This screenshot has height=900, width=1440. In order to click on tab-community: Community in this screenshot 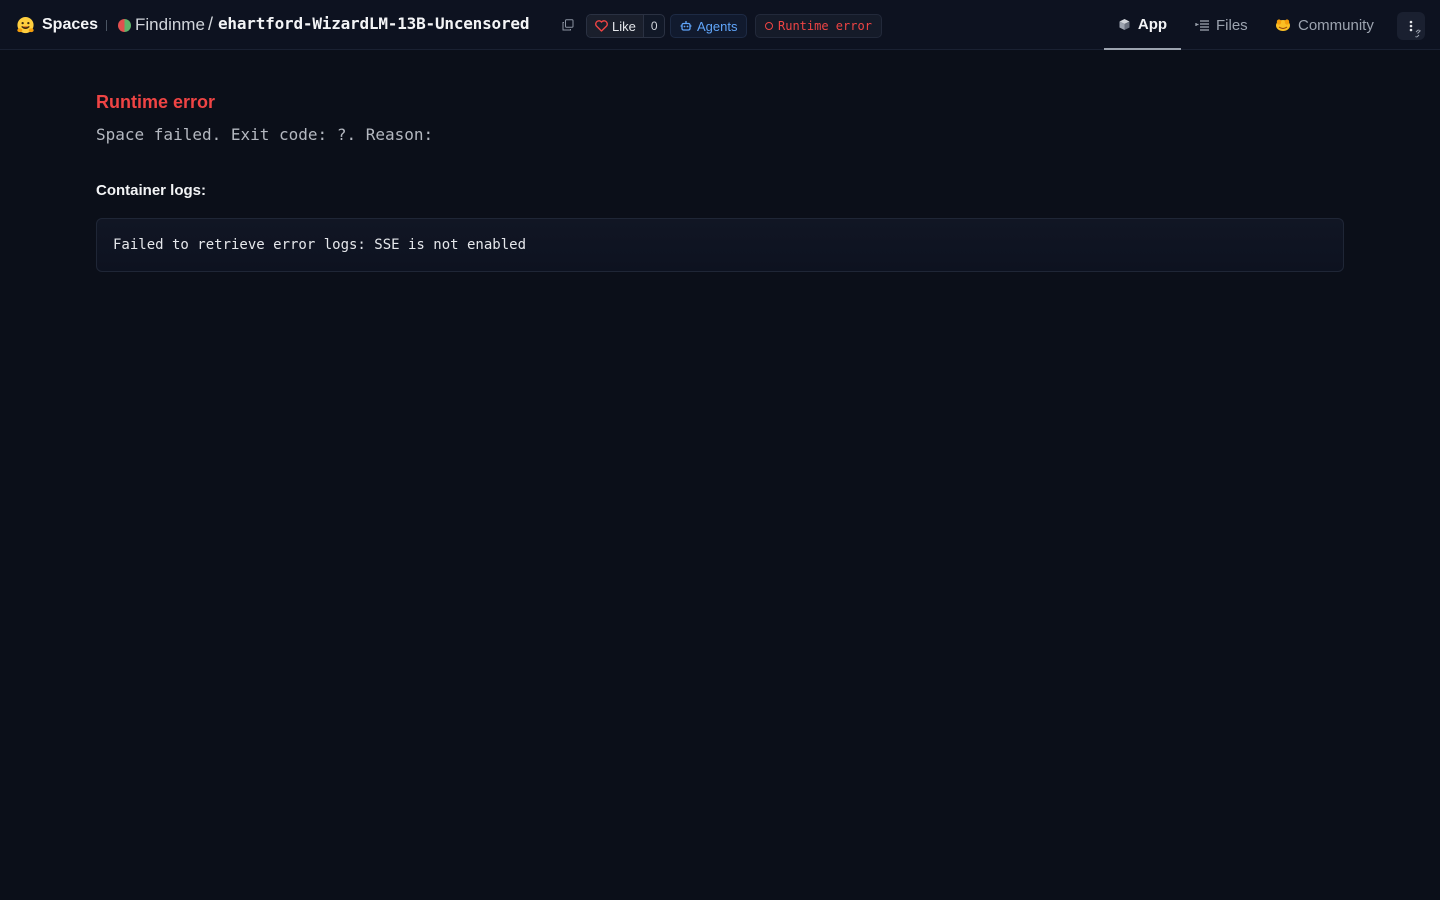, I will do `click(1324, 25)`.